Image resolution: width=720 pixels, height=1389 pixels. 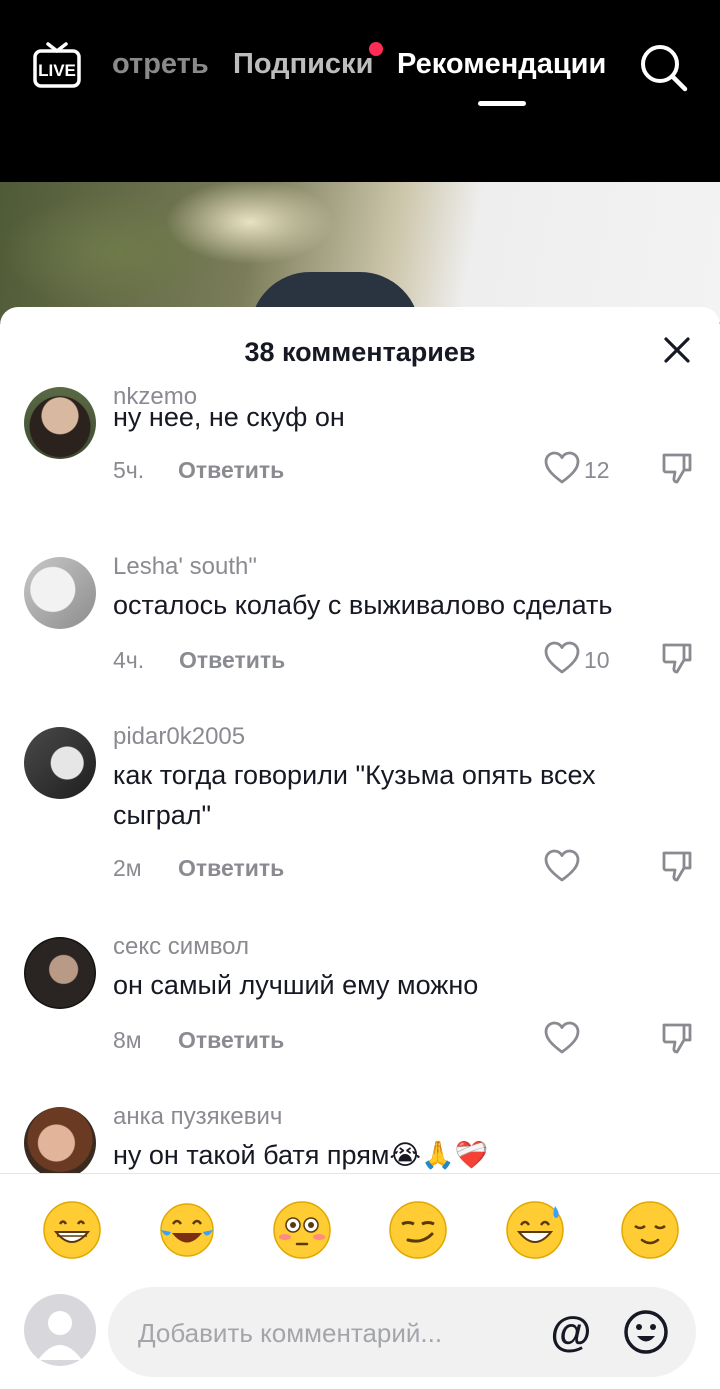 What do you see at coordinates (296, 985) in the screenshot?
I see `comment-text: он самый лучший ему можно` at bounding box center [296, 985].